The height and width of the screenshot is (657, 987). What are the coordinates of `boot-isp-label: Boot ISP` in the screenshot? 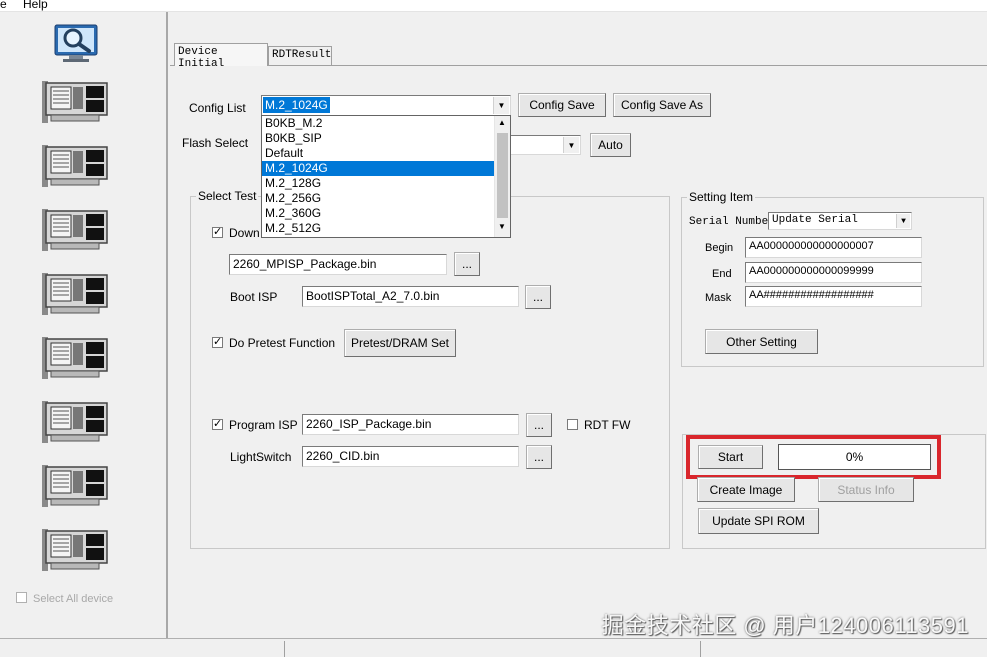 It's located at (254, 297).